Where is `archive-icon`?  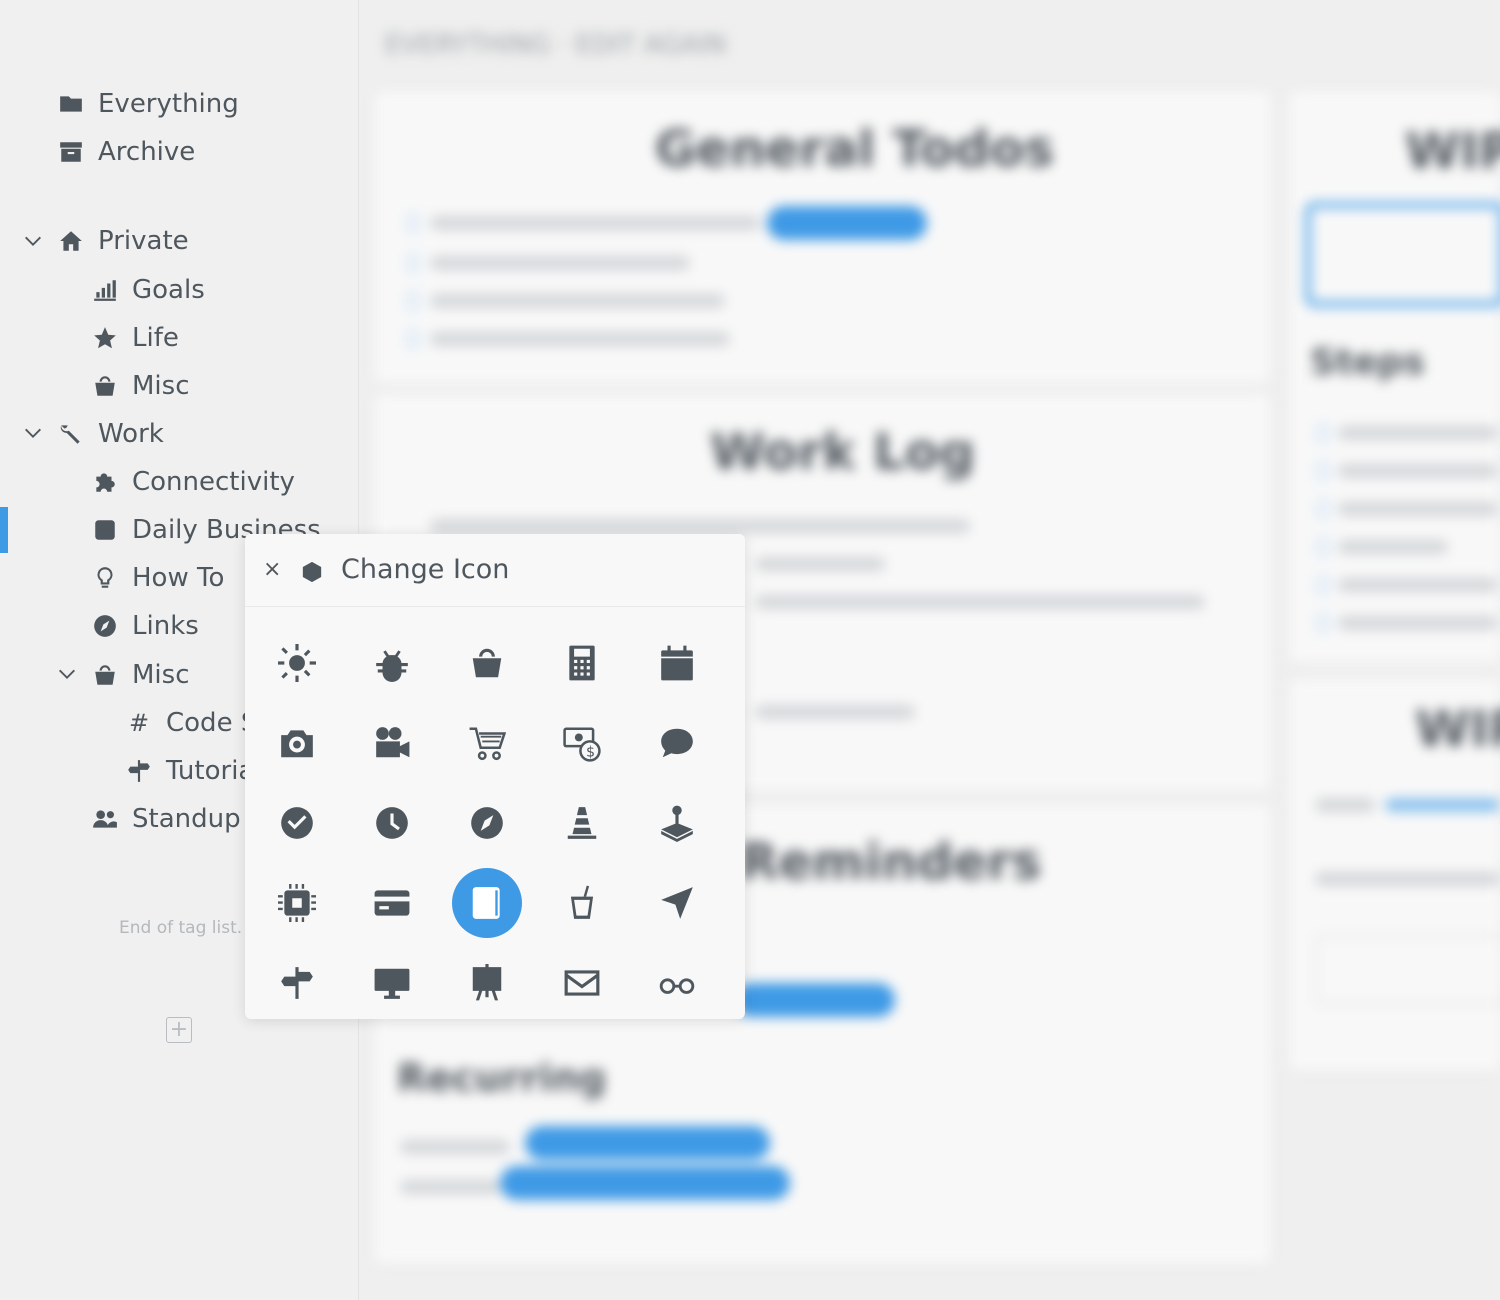
archive-icon is located at coordinates (71, 152).